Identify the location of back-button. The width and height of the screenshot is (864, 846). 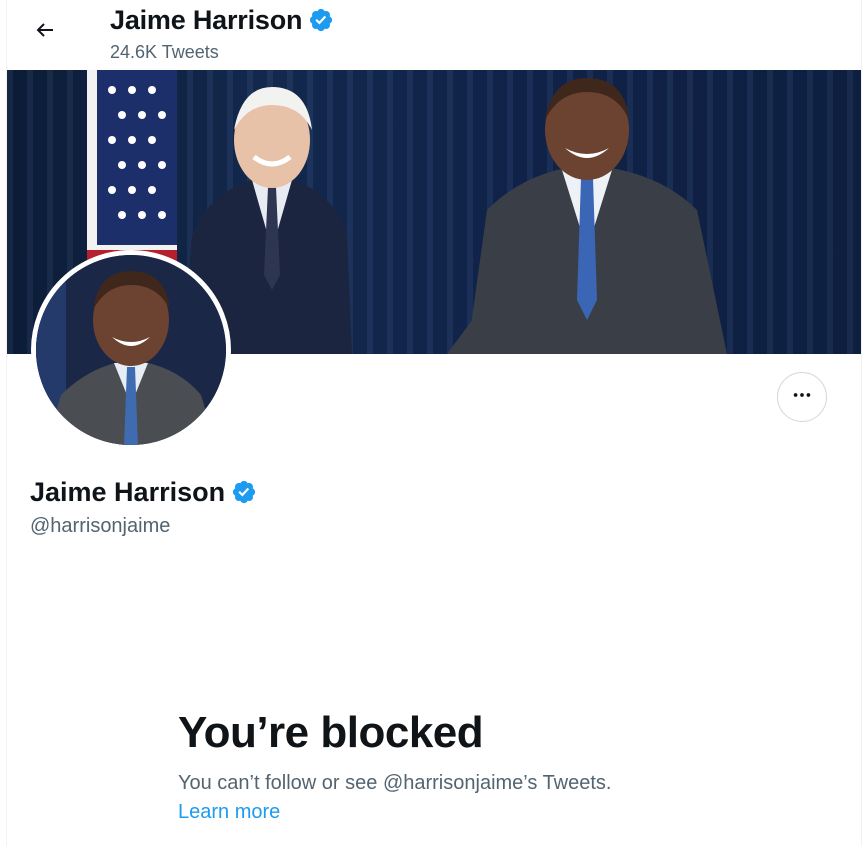
(45, 32).